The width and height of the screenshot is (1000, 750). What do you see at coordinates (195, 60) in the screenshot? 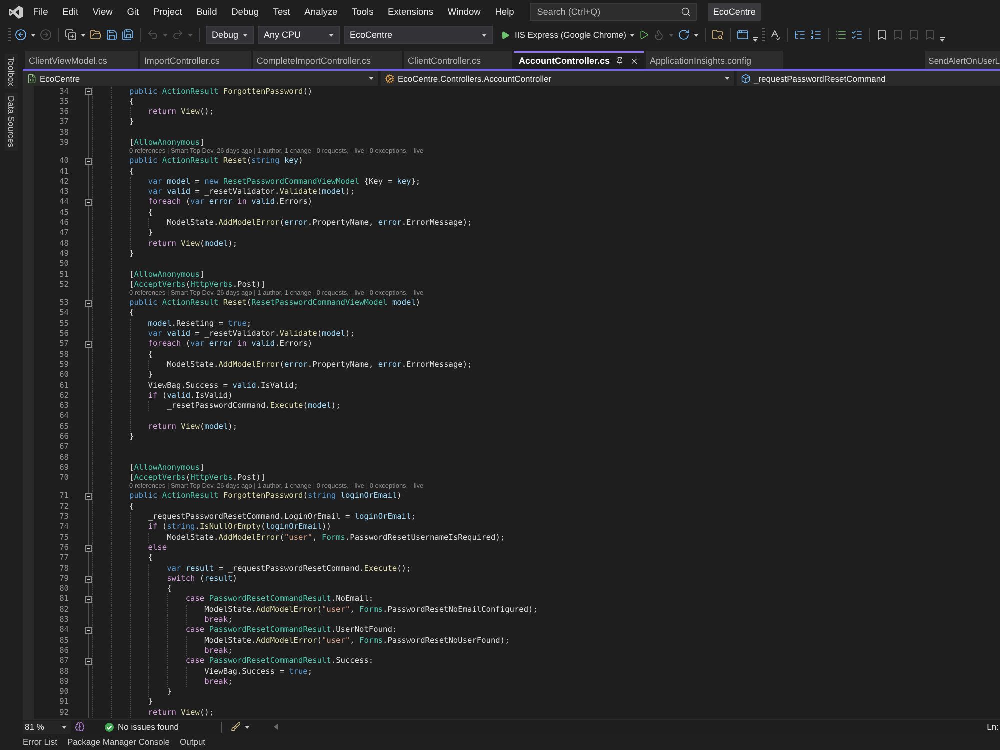
I see `editor-tab: ImportController.cs` at bounding box center [195, 60].